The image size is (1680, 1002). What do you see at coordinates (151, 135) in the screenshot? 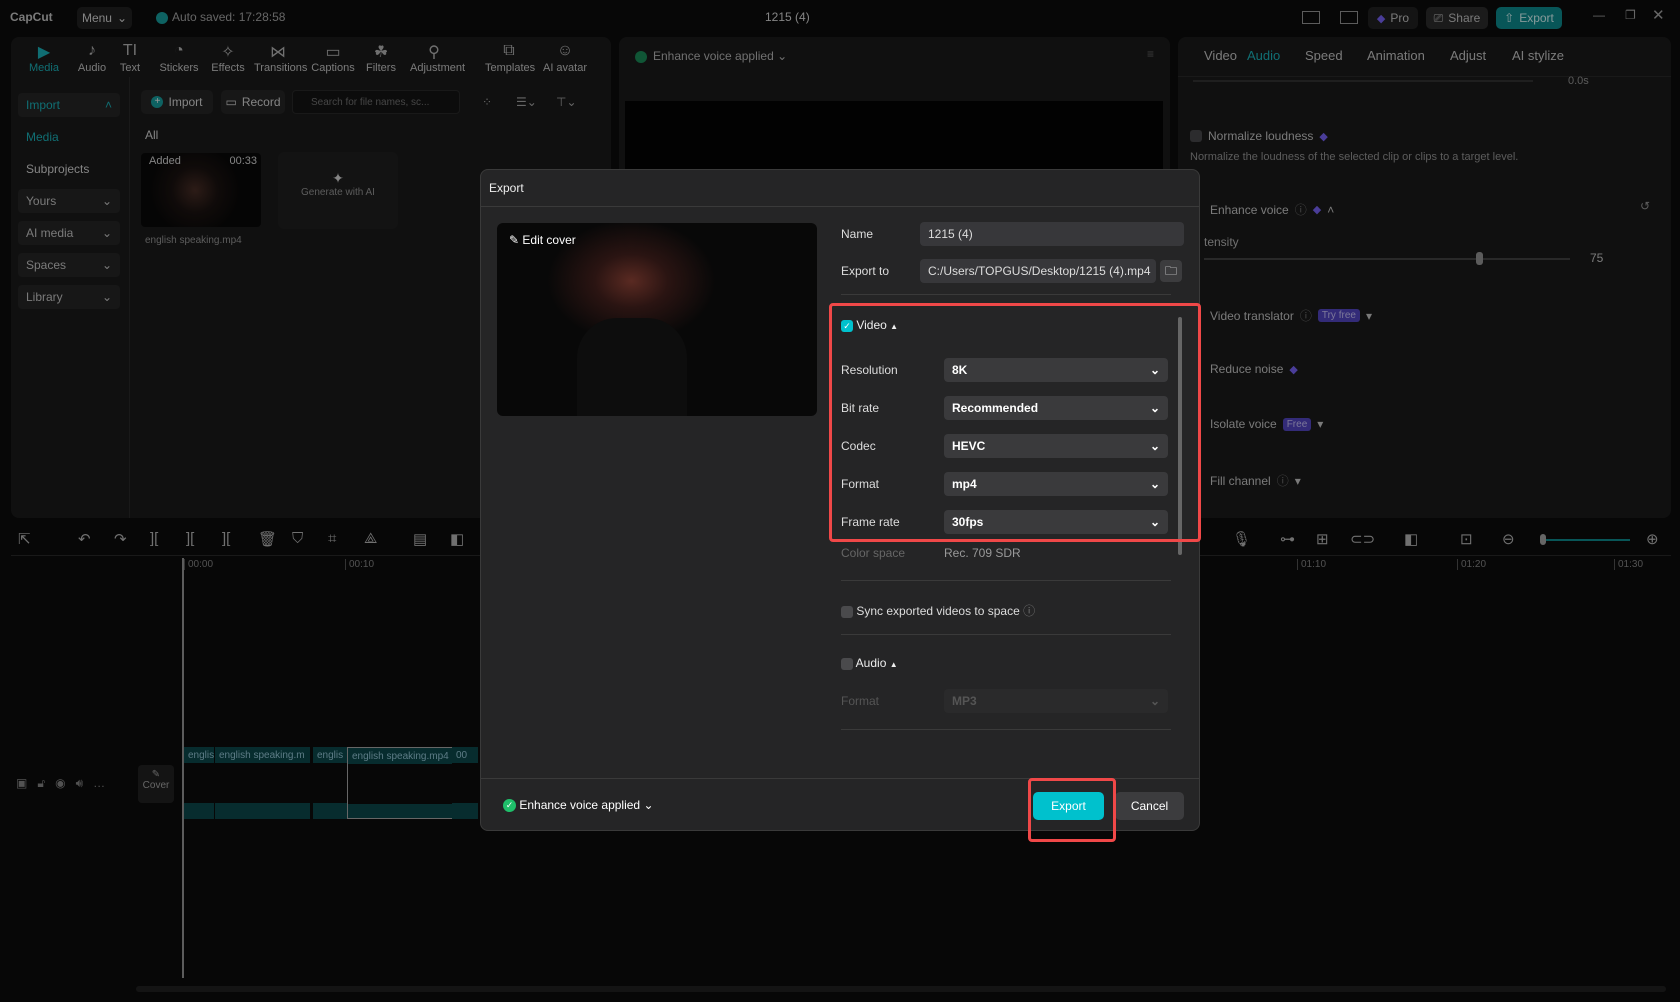
I see `filter-all: All` at bounding box center [151, 135].